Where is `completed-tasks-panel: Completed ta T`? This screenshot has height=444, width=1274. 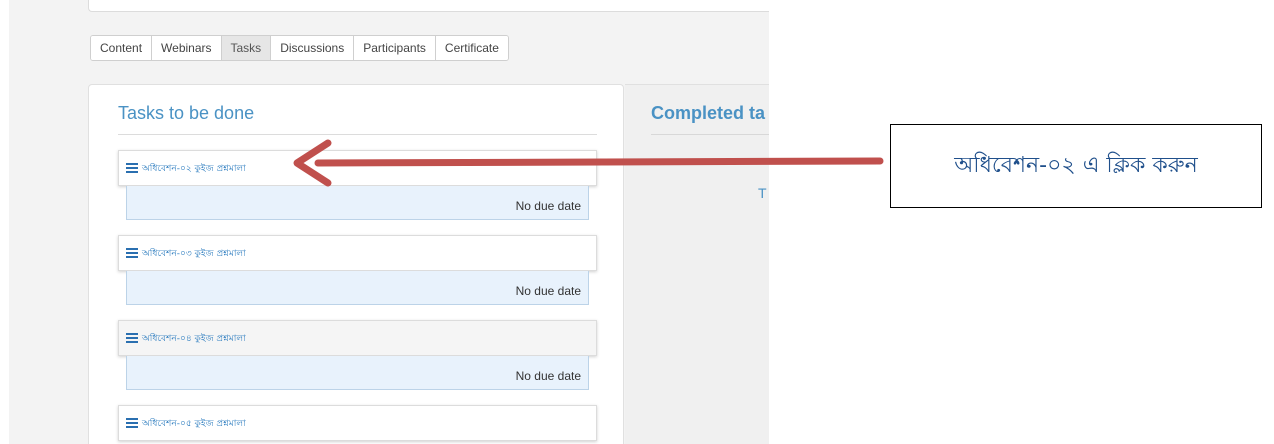
completed-tasks-panel: Completed ta T is located at coordinates (697, 264).